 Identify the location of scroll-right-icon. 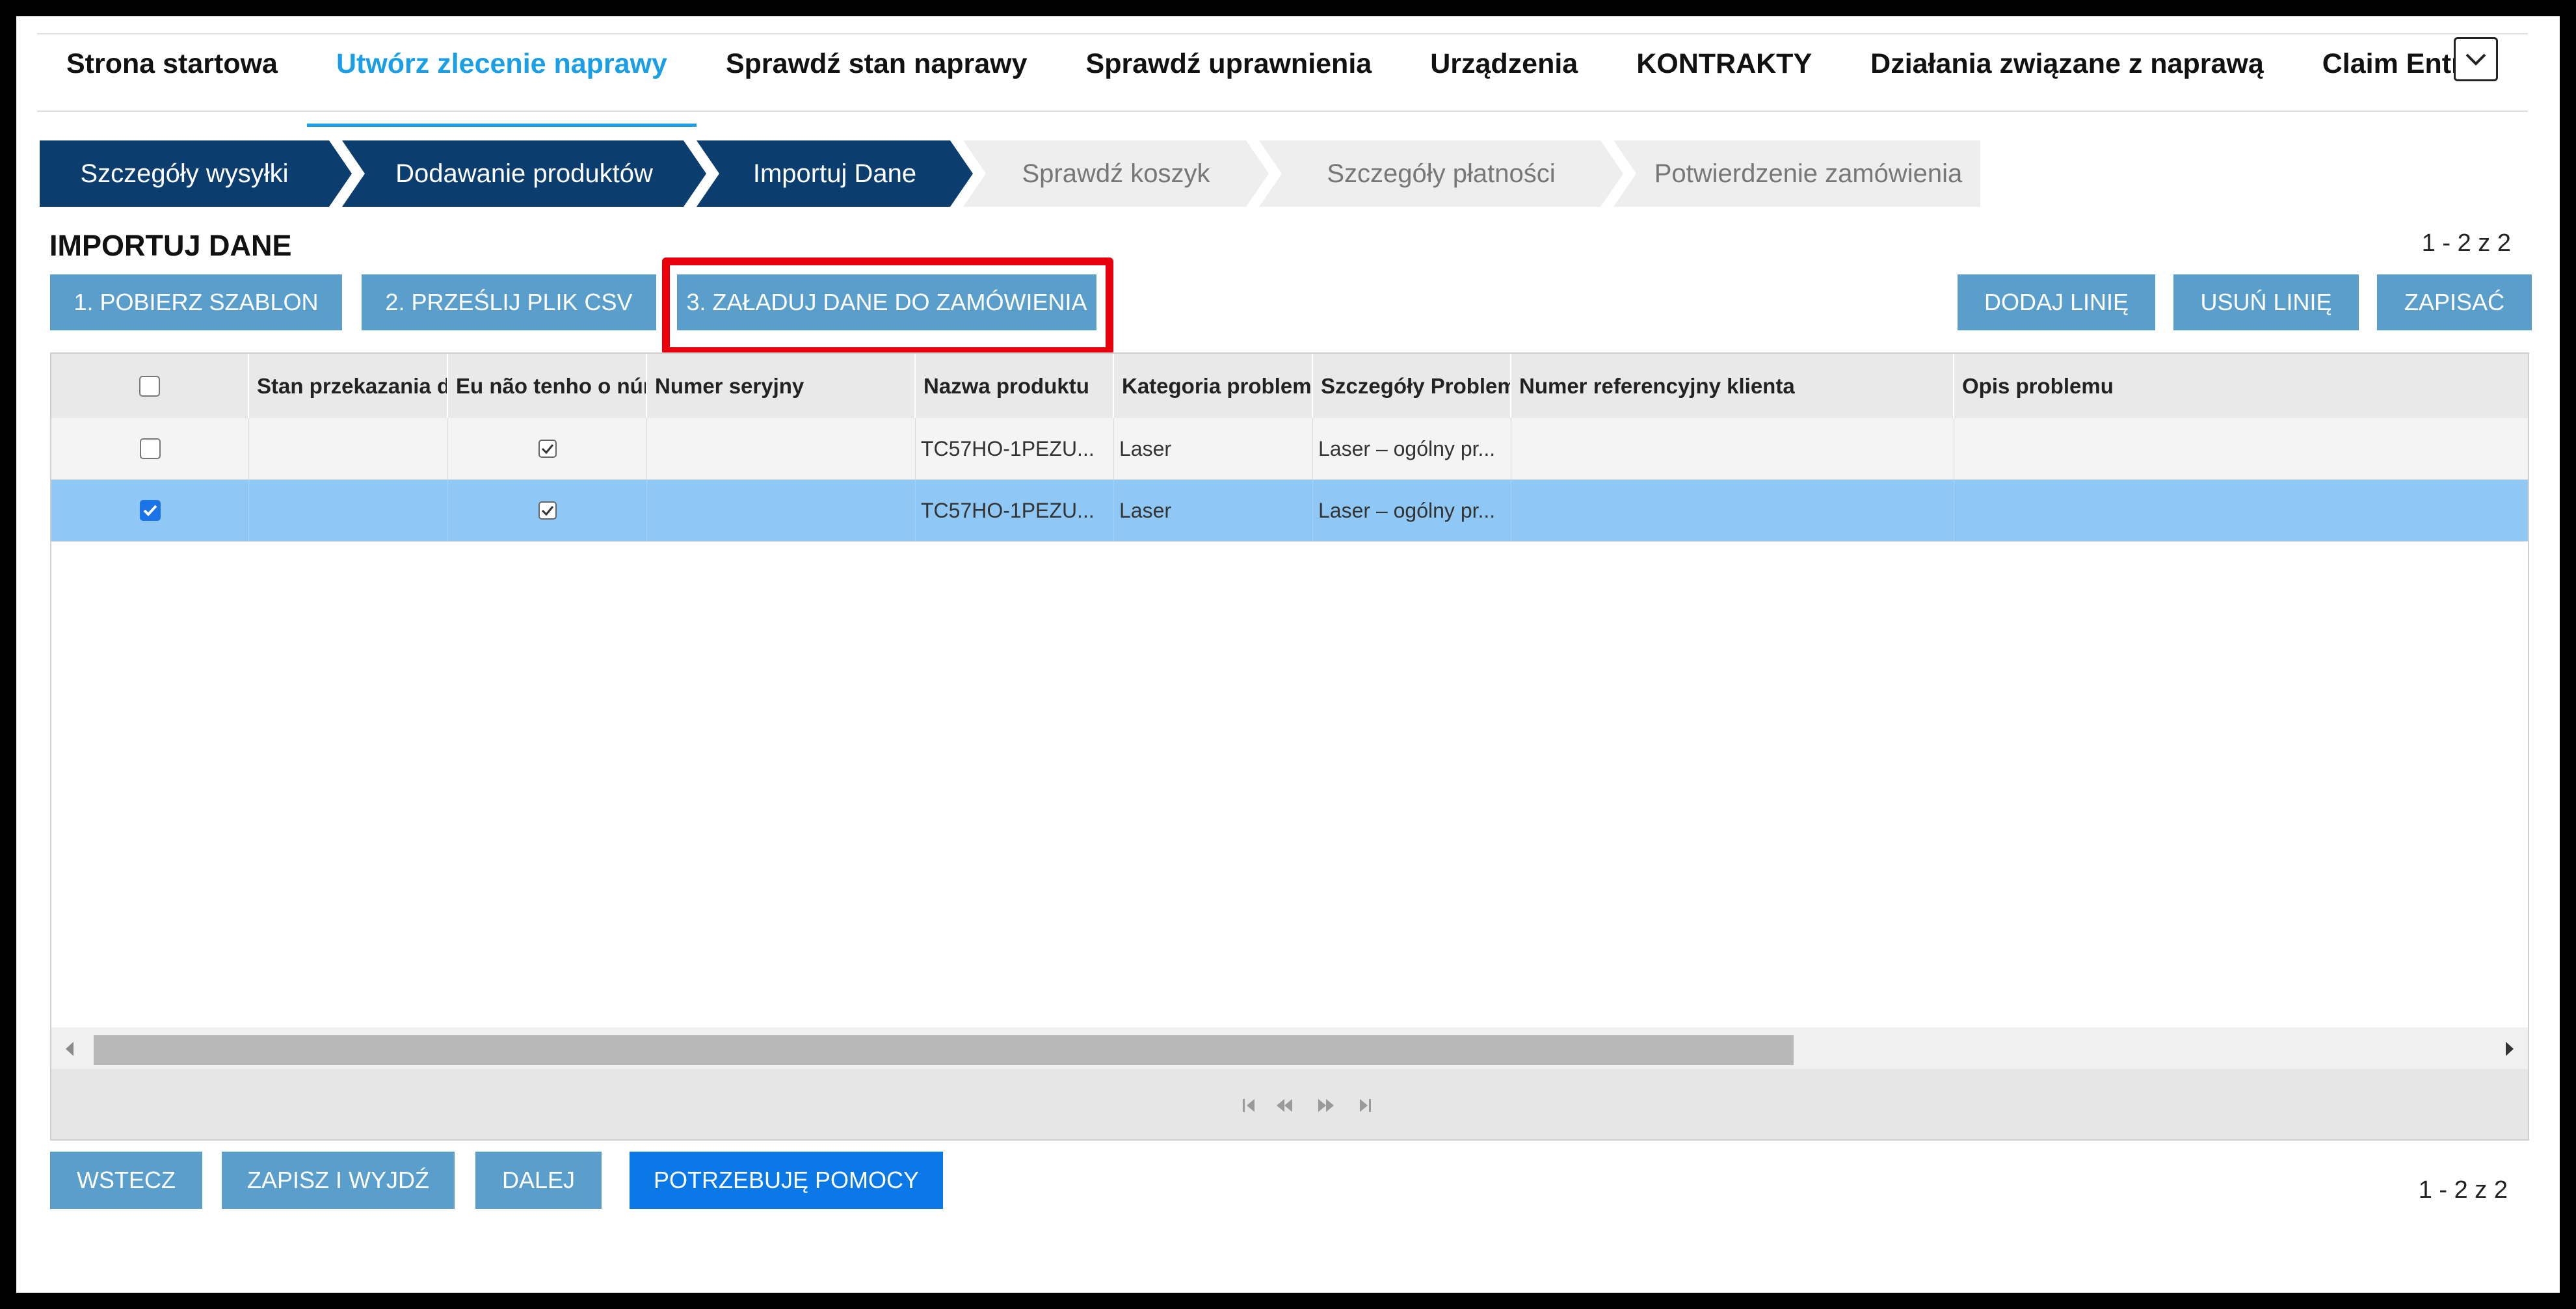
(2509, 1048).